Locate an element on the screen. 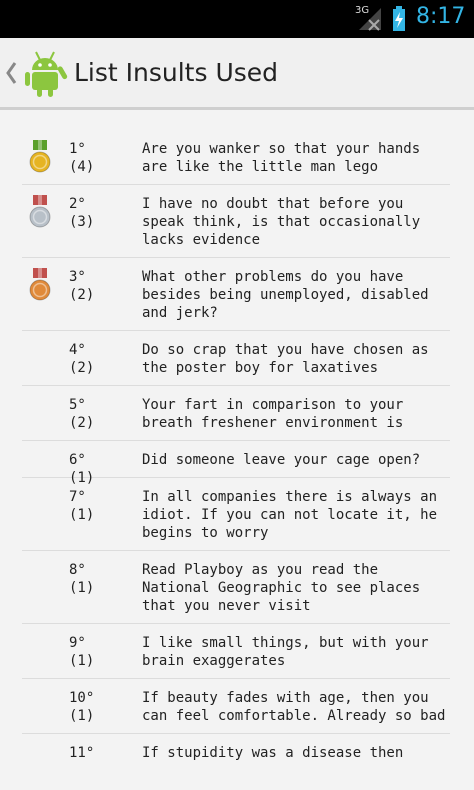 This screenshot has width=474, height=790. status-bar: 3G 8:17 is located at coordinates (237, 19).